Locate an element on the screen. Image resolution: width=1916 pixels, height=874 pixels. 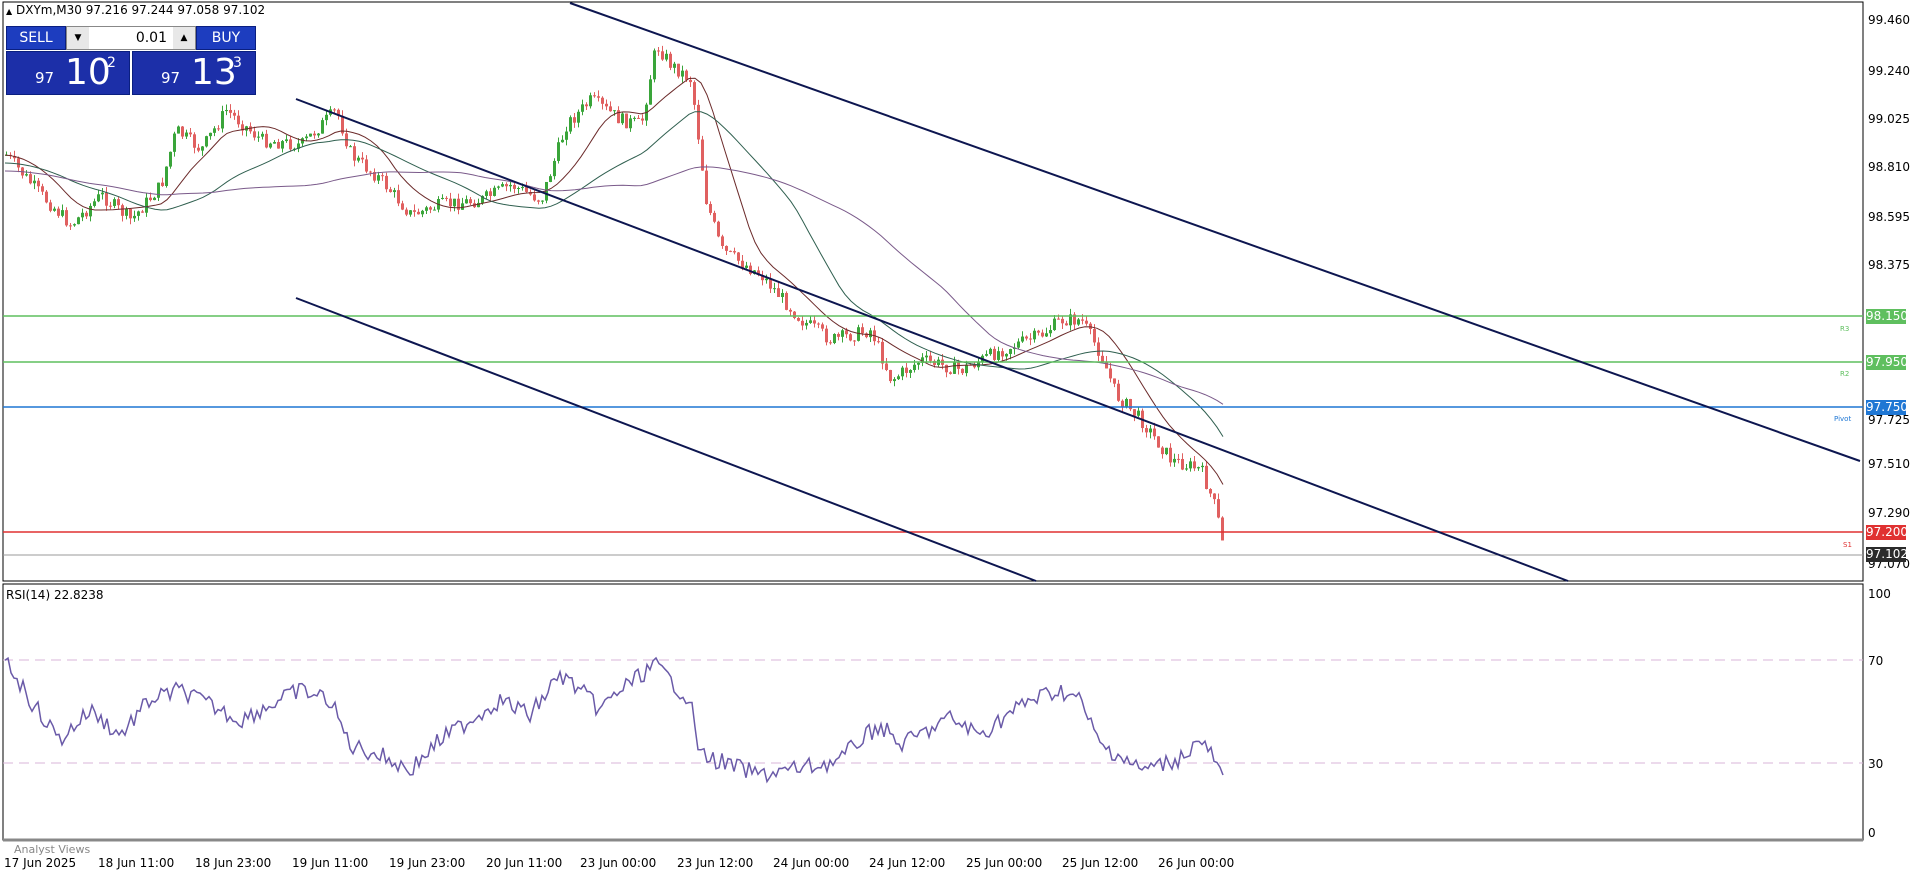
rsi-tick: 0 is located at coordinates (1872, 833).